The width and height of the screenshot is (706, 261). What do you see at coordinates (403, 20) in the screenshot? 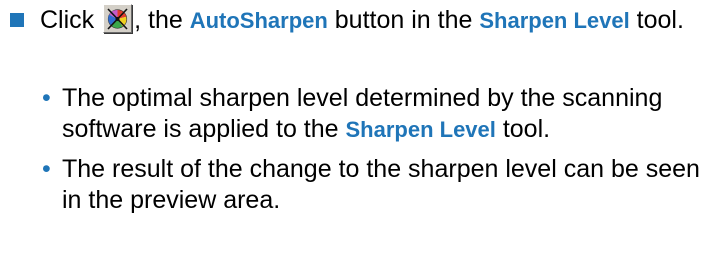
I see `step-text-button-in: button in the` at bounding box center [403, 20].